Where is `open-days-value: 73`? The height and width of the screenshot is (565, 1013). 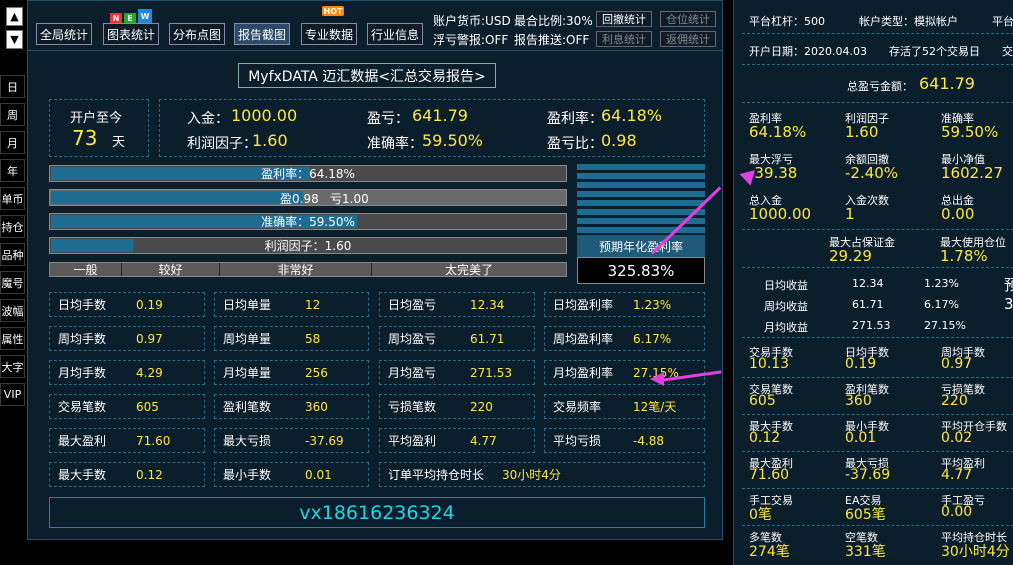
open-days-value: 73 is located at coordinates (85, 138).